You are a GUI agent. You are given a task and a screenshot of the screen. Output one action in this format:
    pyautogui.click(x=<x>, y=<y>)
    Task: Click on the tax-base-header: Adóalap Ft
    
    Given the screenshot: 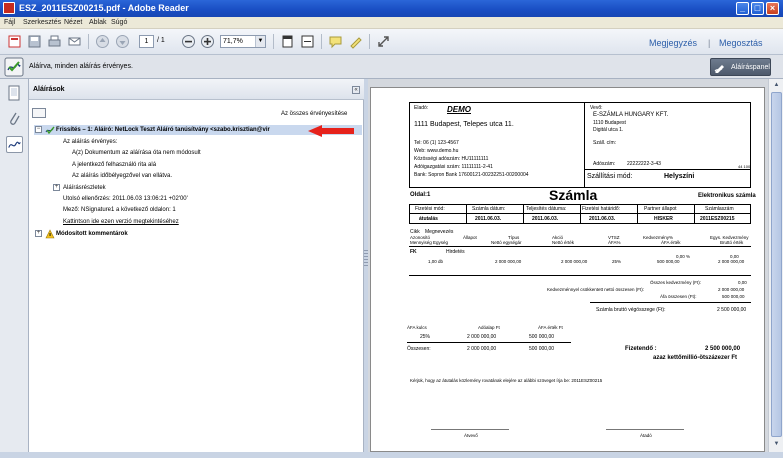 What is the action you would take?
    pyautogui.click(x=489, y=327)
    